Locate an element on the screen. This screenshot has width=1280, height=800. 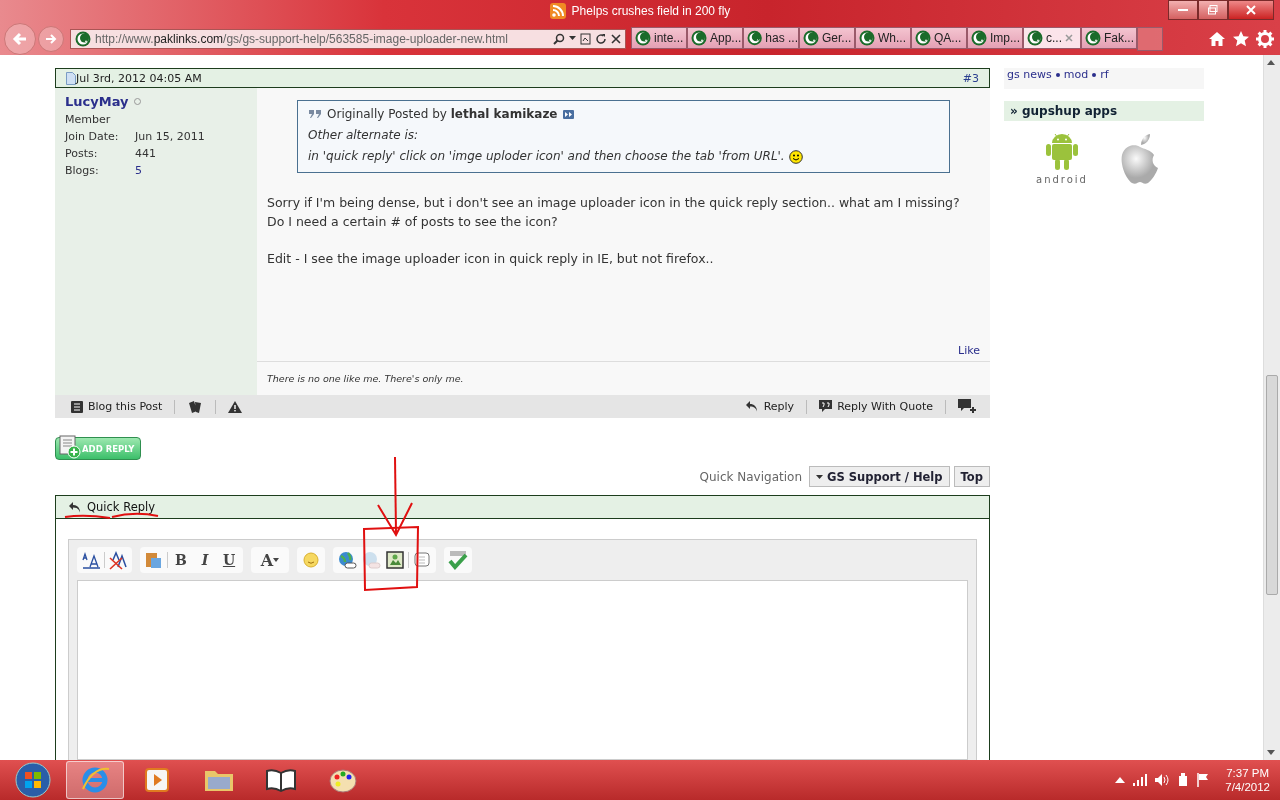
multi-quote-icon is located at coordinates (968, 406).